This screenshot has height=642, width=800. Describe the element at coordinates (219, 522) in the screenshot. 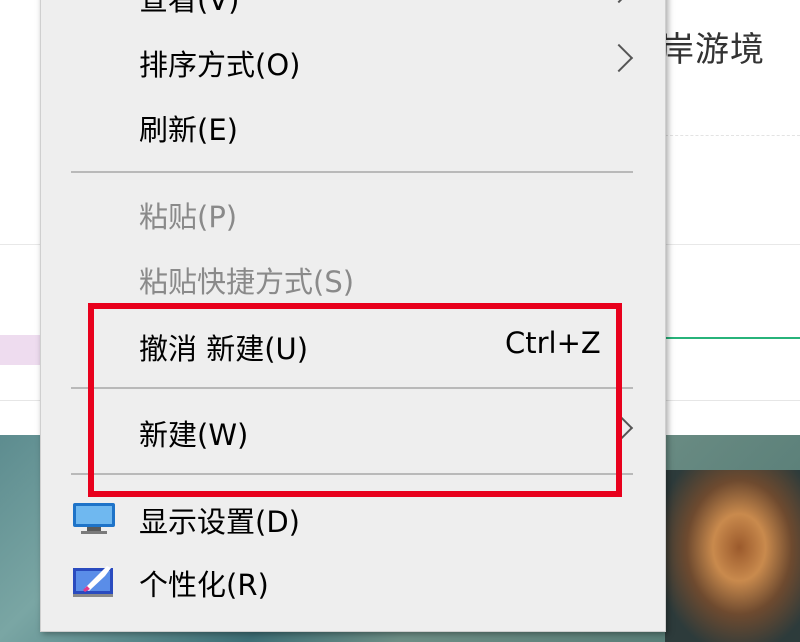

I see `menu-item-label: 显示设置(D)` at that location.